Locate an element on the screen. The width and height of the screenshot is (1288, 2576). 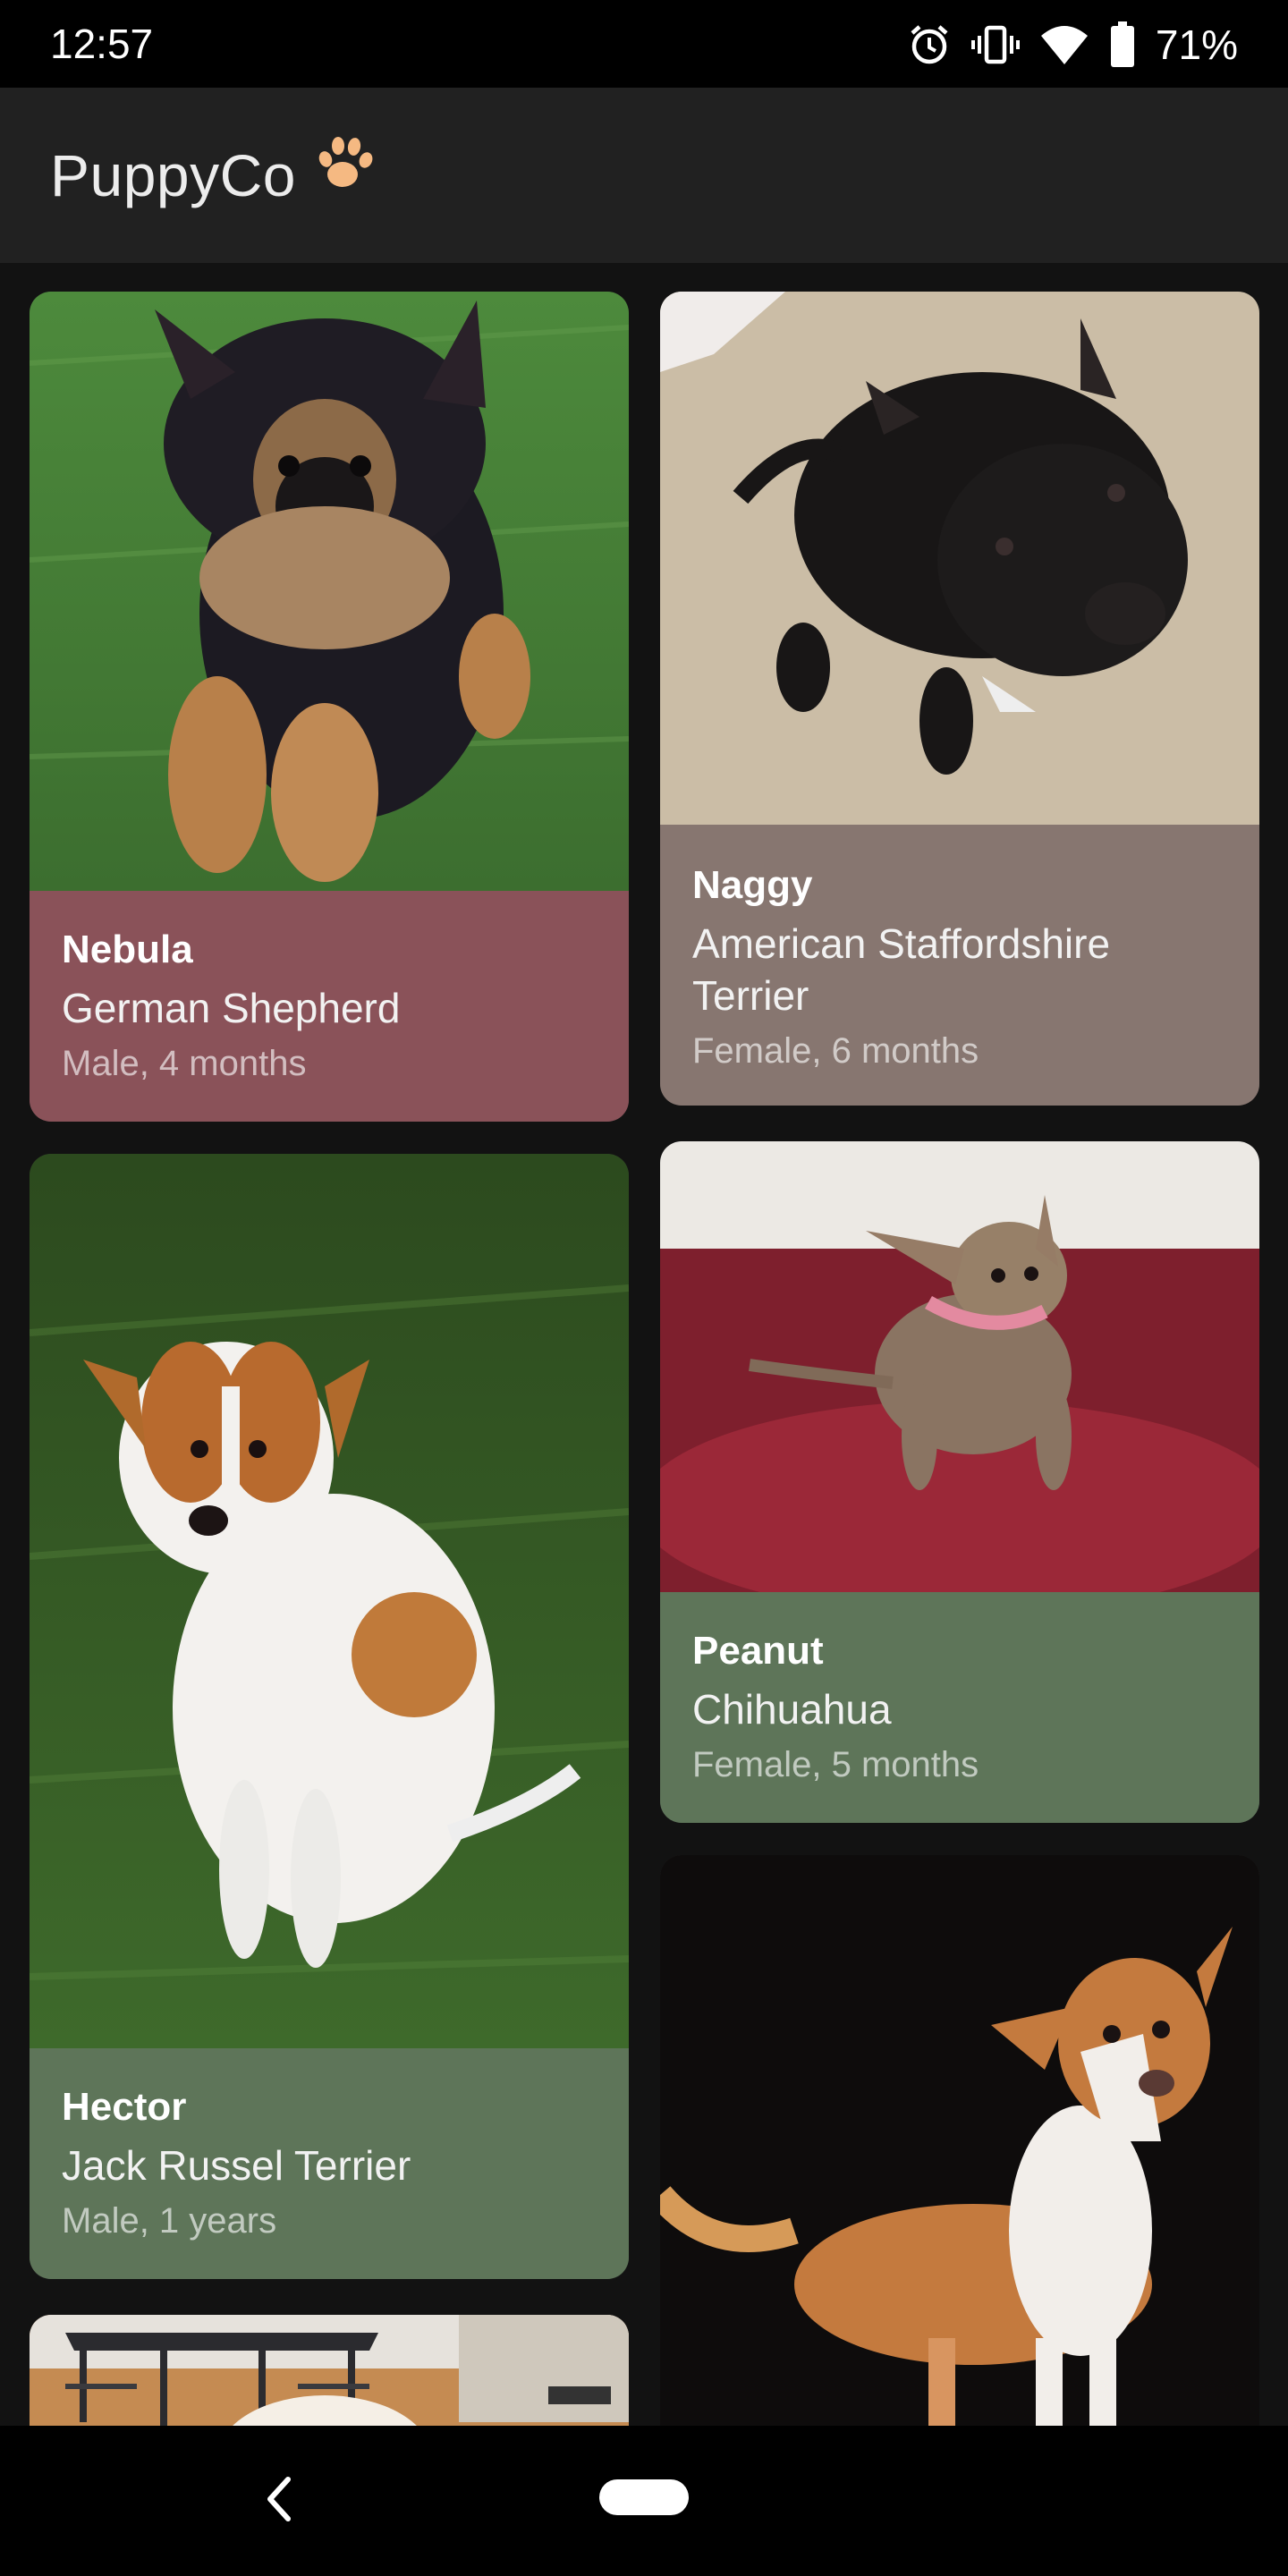
battery-percent: 71% is located at coordinates (1196, 44).